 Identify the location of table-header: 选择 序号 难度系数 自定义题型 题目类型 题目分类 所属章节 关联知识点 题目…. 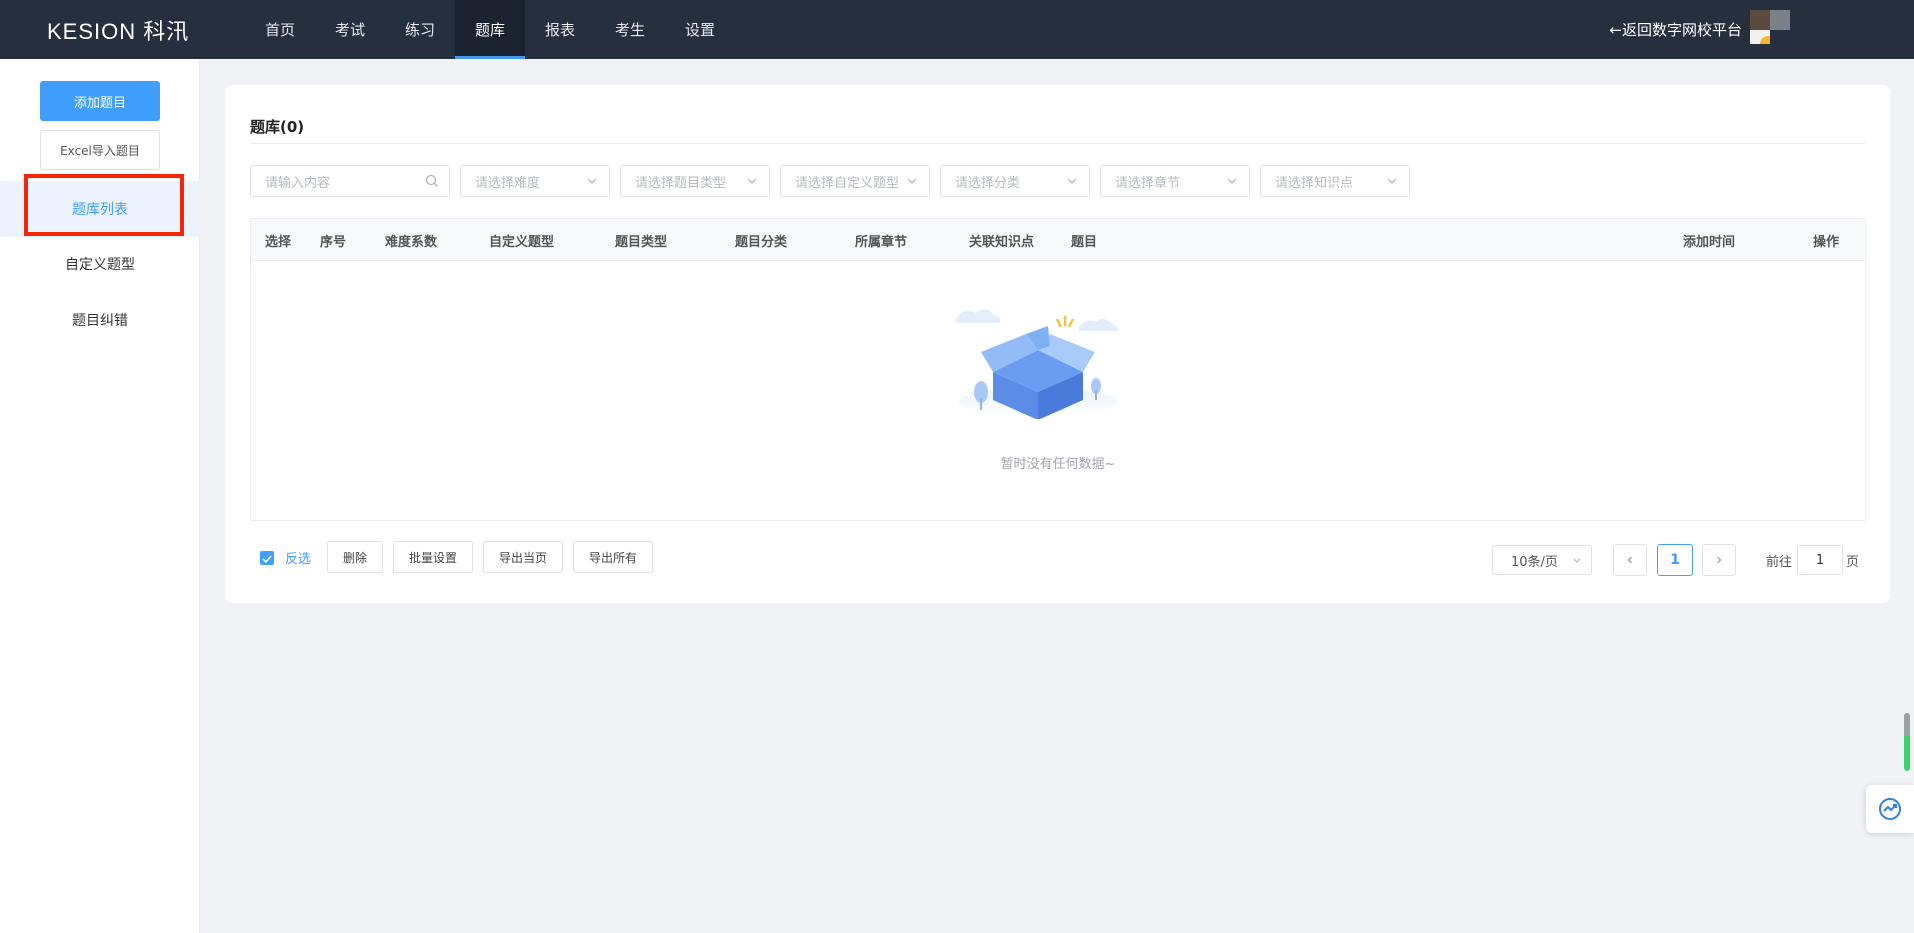
(1058, 240).